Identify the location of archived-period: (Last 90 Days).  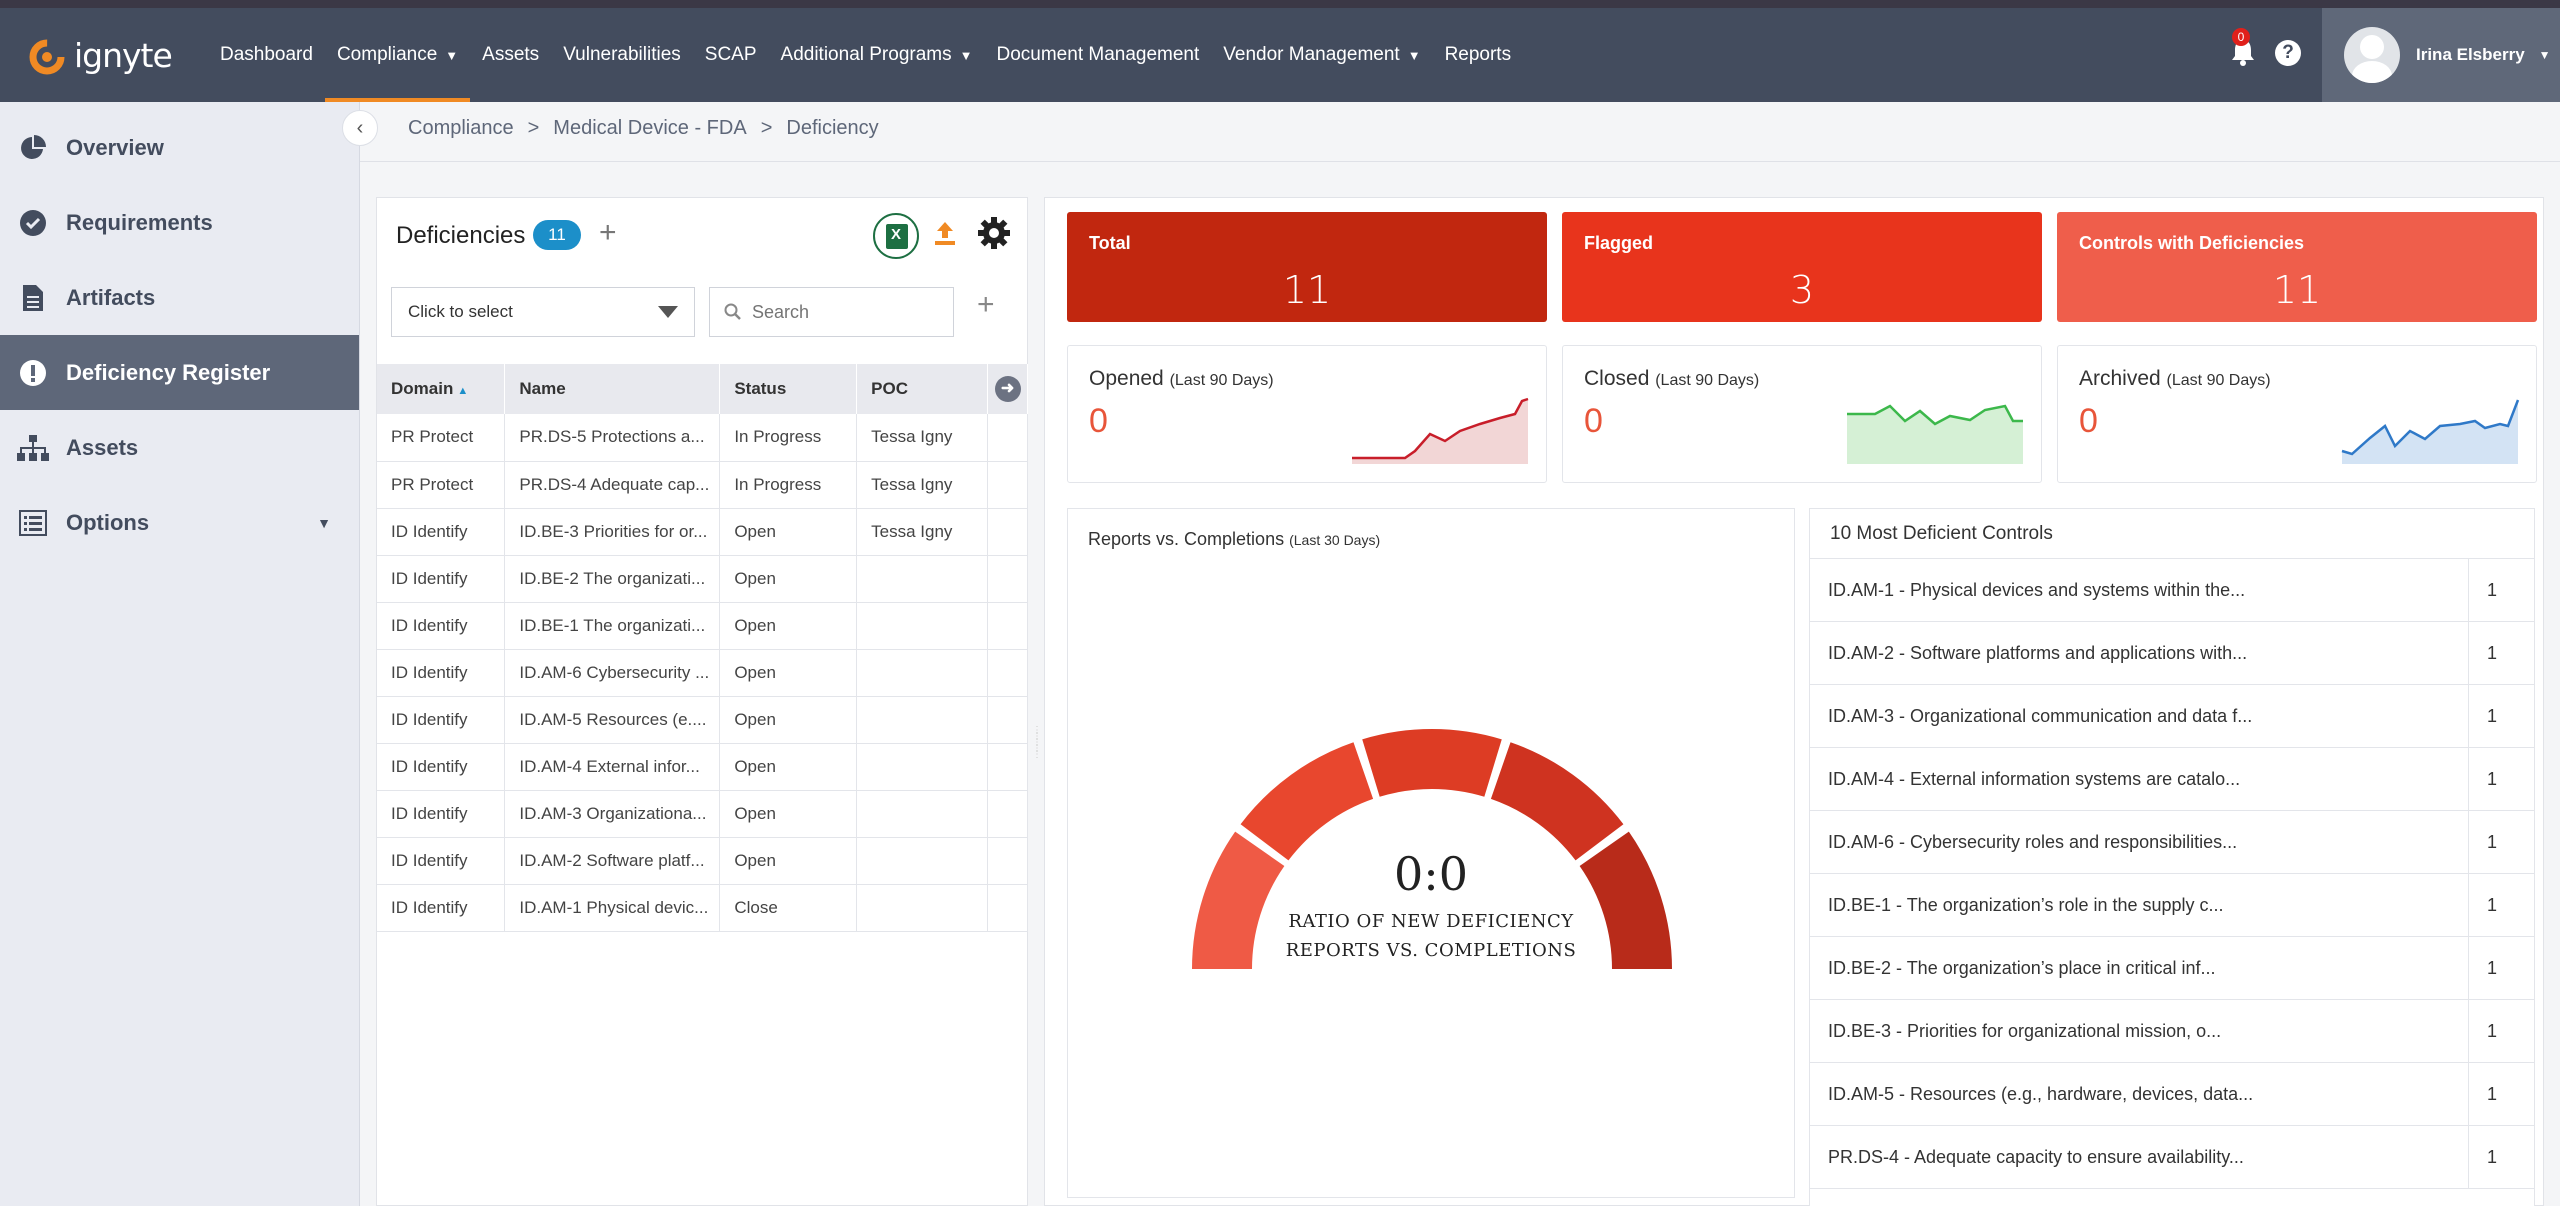
(2218, 380).